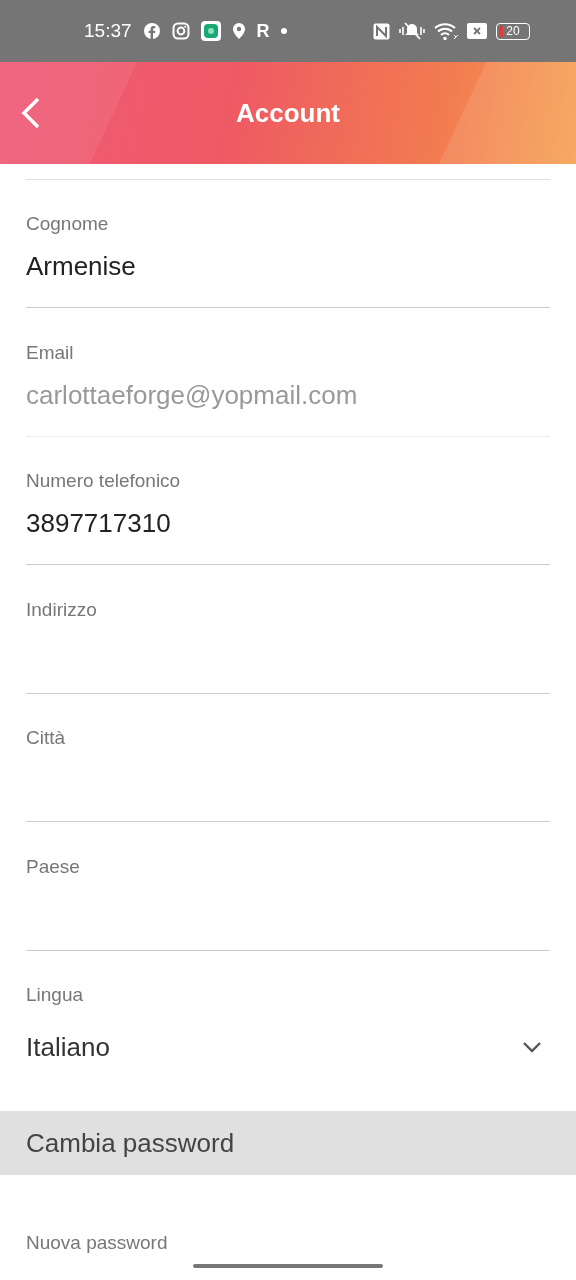 Image resolution: width=576 pixels, height=1280 pixels. Describe the element at coordinates (477, 31) in the screenshot. I see `sim-blocked-icon` at that location.